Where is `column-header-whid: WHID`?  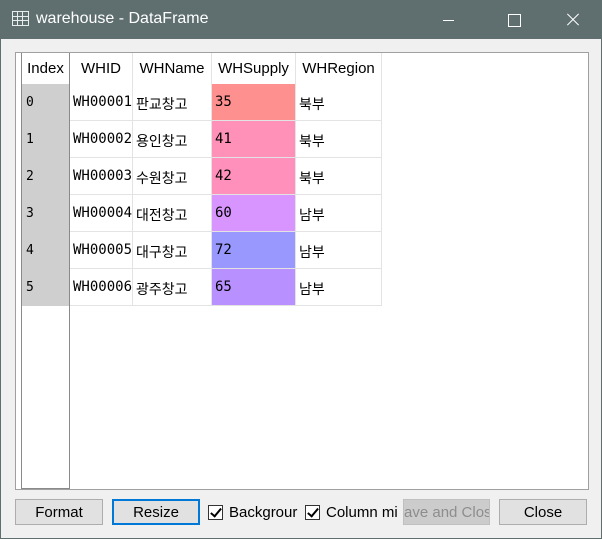
column-header-whid: WHID is located at coordinates (101, 68).